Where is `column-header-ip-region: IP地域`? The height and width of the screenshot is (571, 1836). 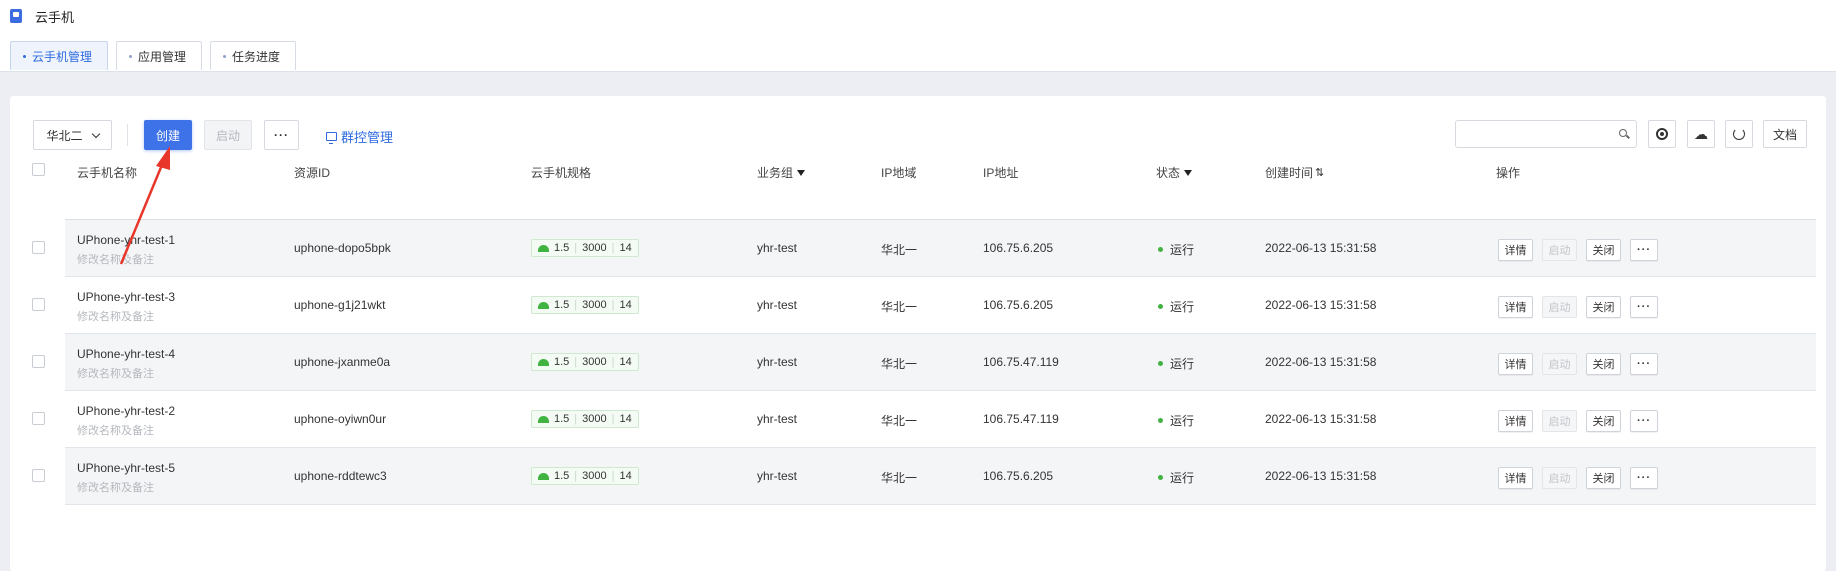 column-header-ip-region: IP地域 is located at coordinates (899, 173).